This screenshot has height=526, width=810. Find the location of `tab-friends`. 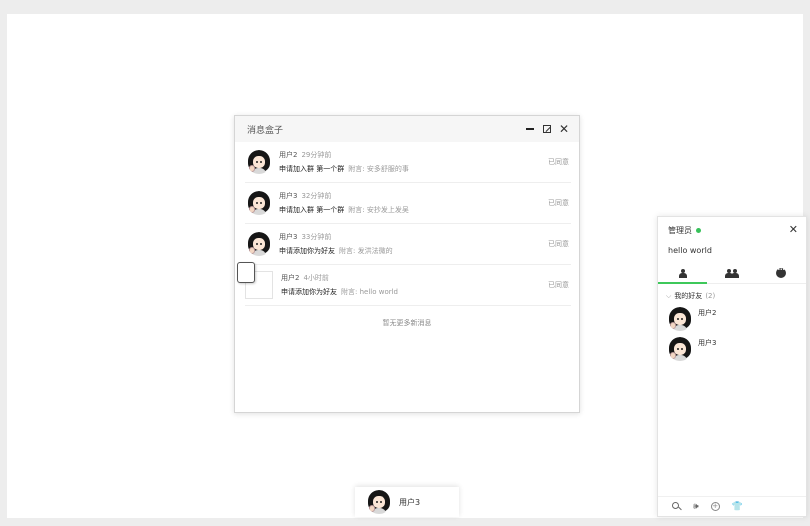

tab-friends is located at coordinates (683, 273).